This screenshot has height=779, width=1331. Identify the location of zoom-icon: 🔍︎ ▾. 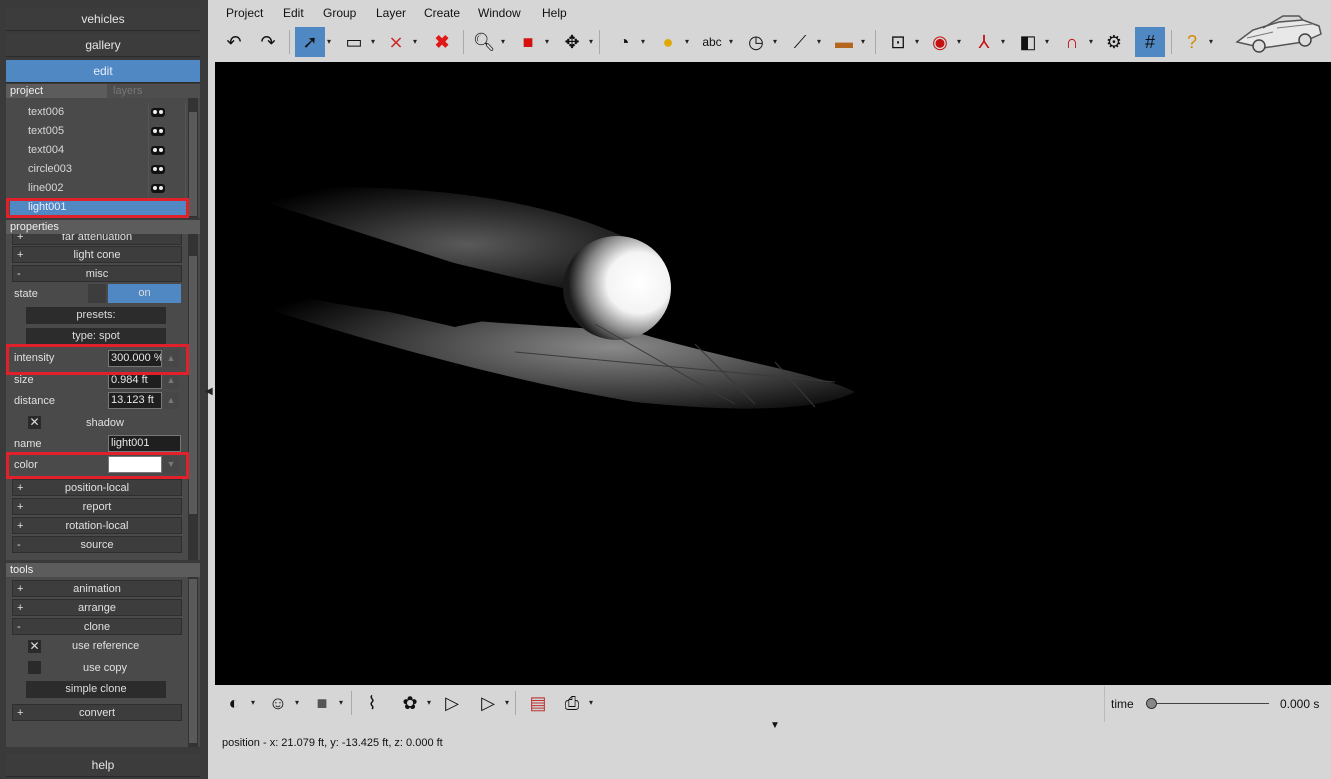
(487, 42).